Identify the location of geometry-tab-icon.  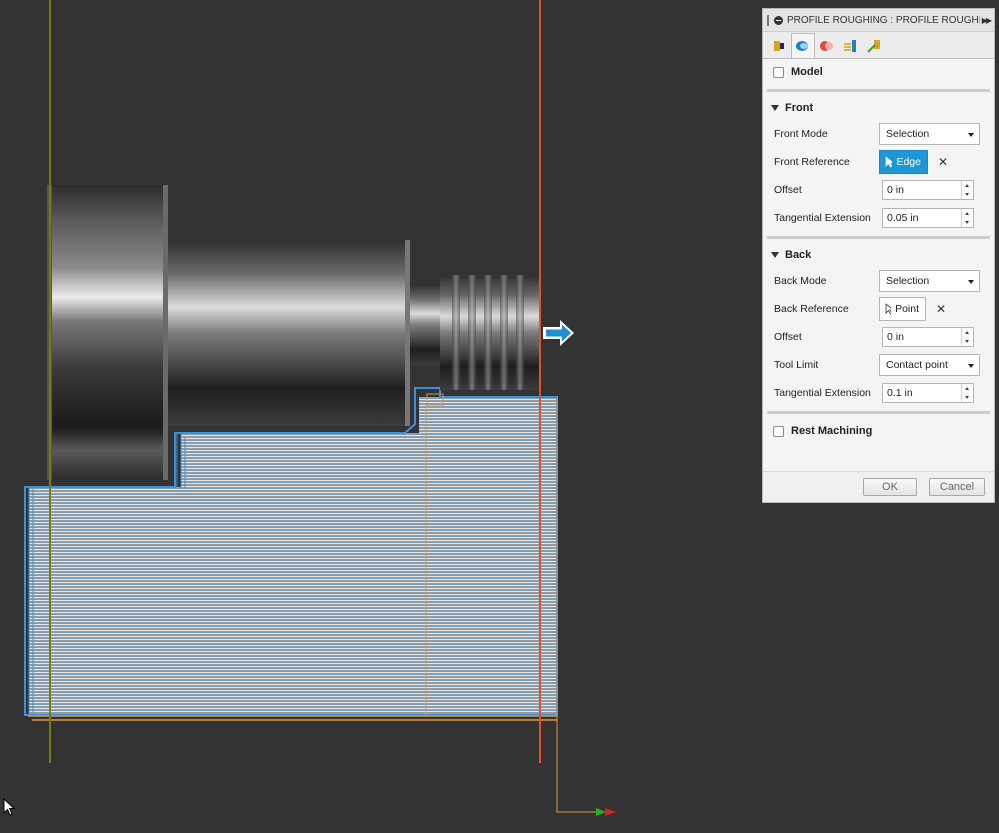
(802, 46).